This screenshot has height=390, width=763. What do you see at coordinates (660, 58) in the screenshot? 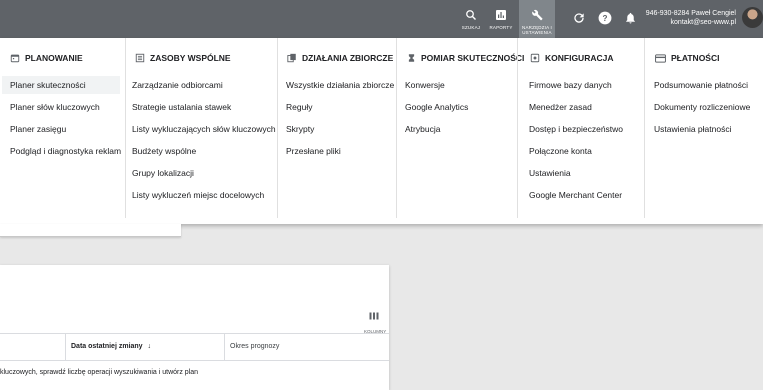
I see `credit-card-icon` at bounding box center [660, 58].